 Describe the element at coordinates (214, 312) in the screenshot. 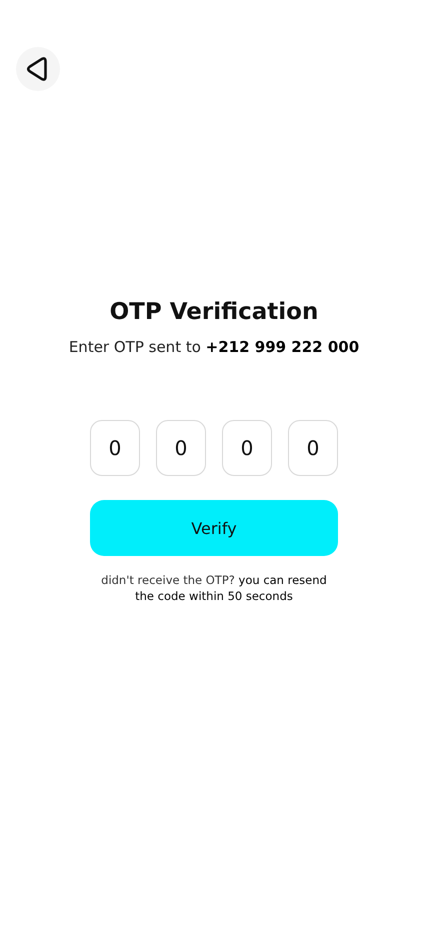

I see `page-title: OTP Verification` at that location.